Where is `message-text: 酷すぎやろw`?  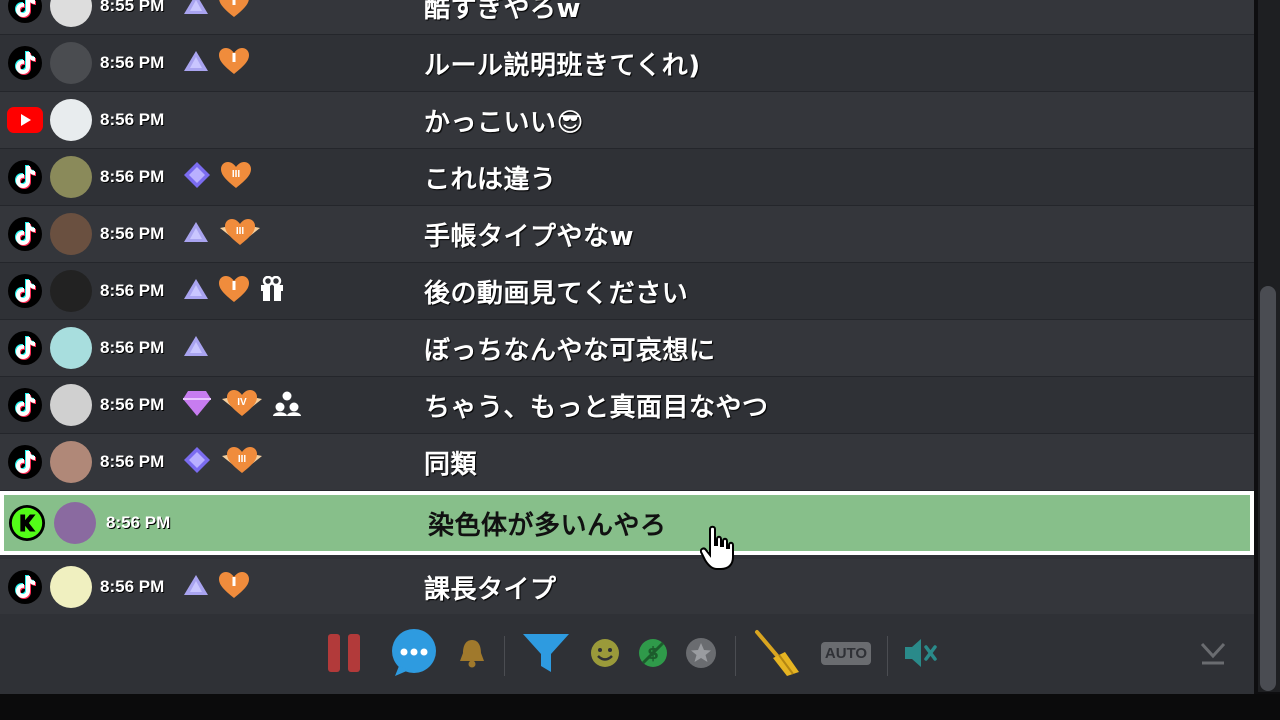 message-text: 酷すぎやろw is located at coordinates (503, 12).